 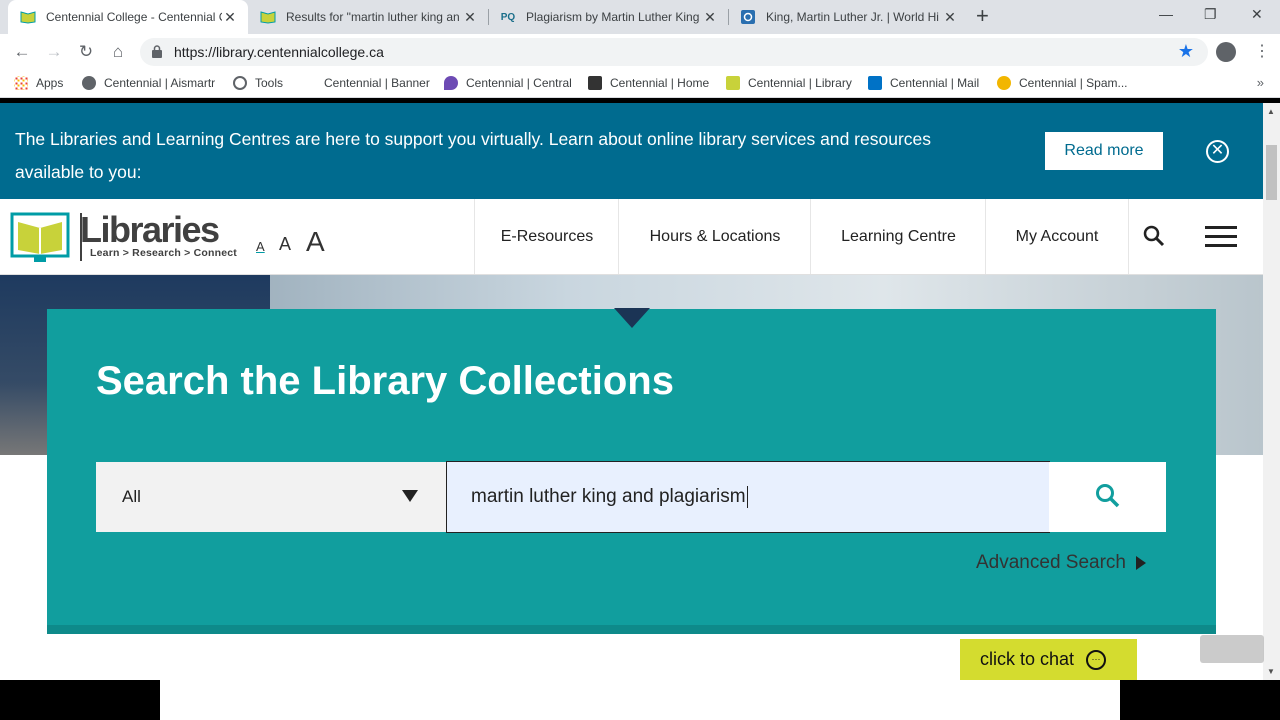 What do you see at coordinates (1217, 151) in the screenshot?
I see `close-banner-icon: ✕` at bounding box center [1217, 151].